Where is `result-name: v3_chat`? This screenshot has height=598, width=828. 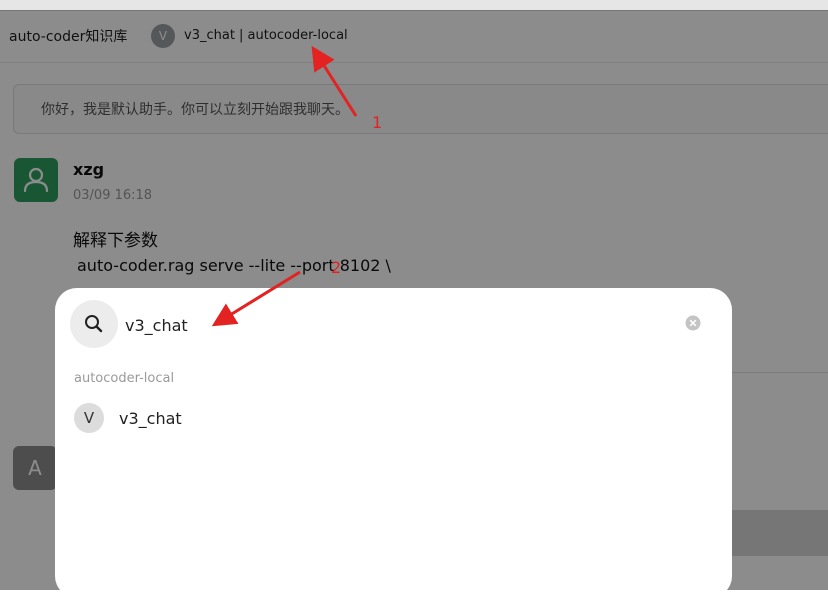
result-name: v3_chat is located at coordinates (150, 418).